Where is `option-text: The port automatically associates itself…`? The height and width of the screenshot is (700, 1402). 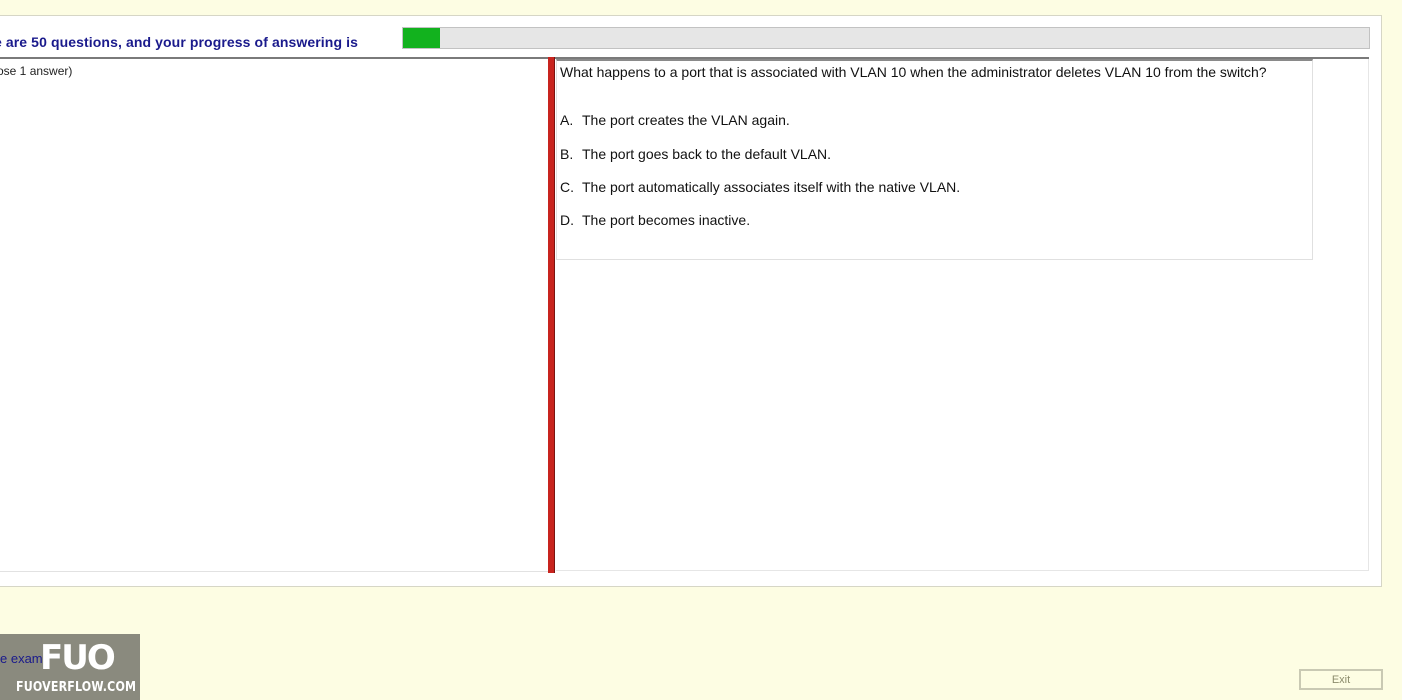
option-text: The port automatically associates itself… is located at coordinates (771, 187).